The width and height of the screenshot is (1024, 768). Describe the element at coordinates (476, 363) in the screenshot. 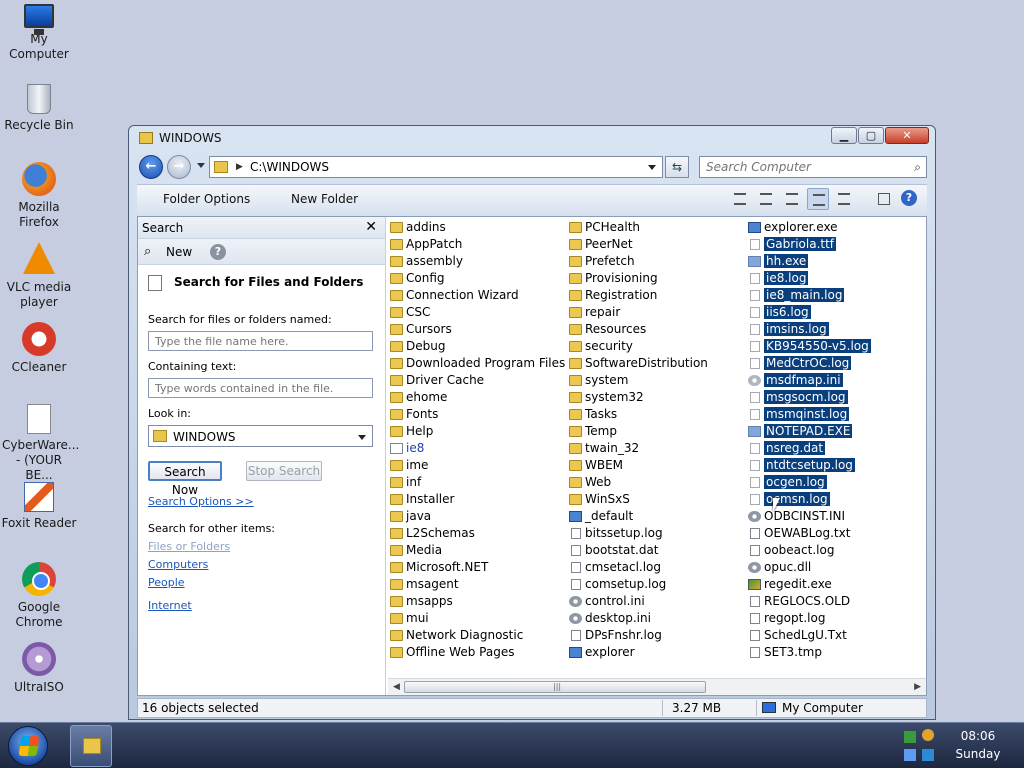

I see `file-item: Downloaded Program Files` at that location.